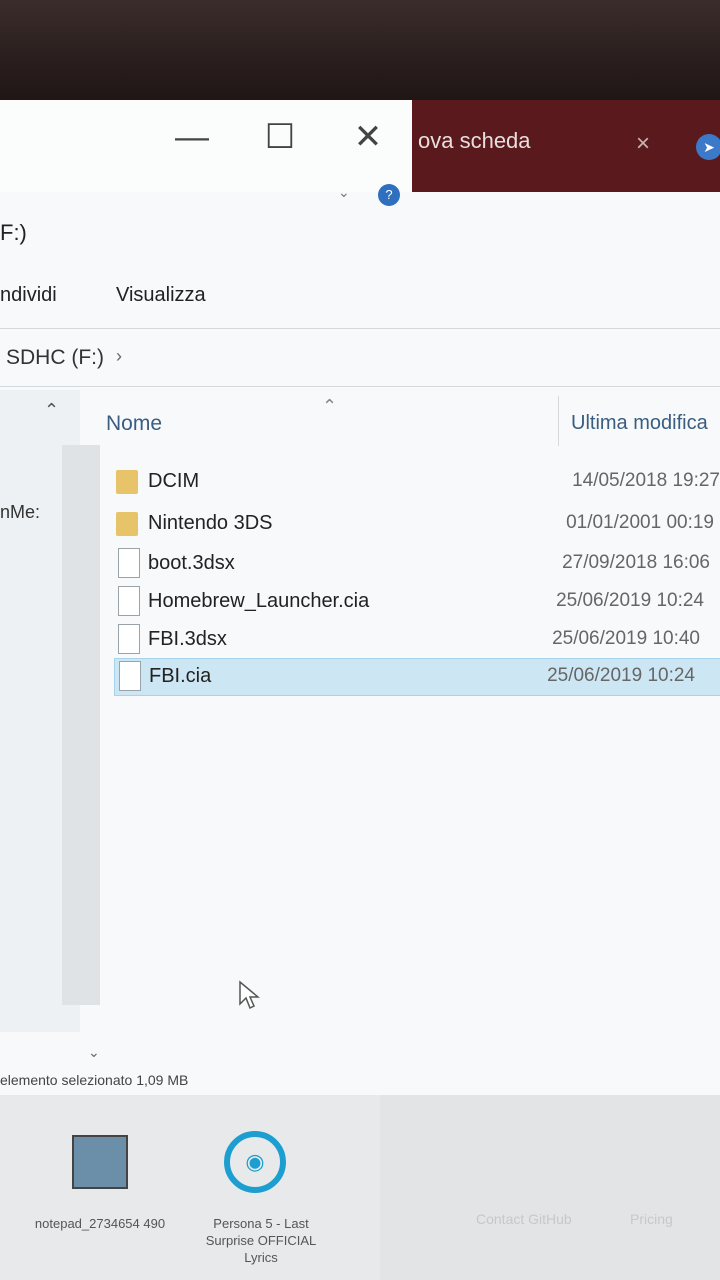 Image resolution: width=720 pixels, height=1280 pixels. I want to click on file-name: boot.3dsx, so click(191, 563).